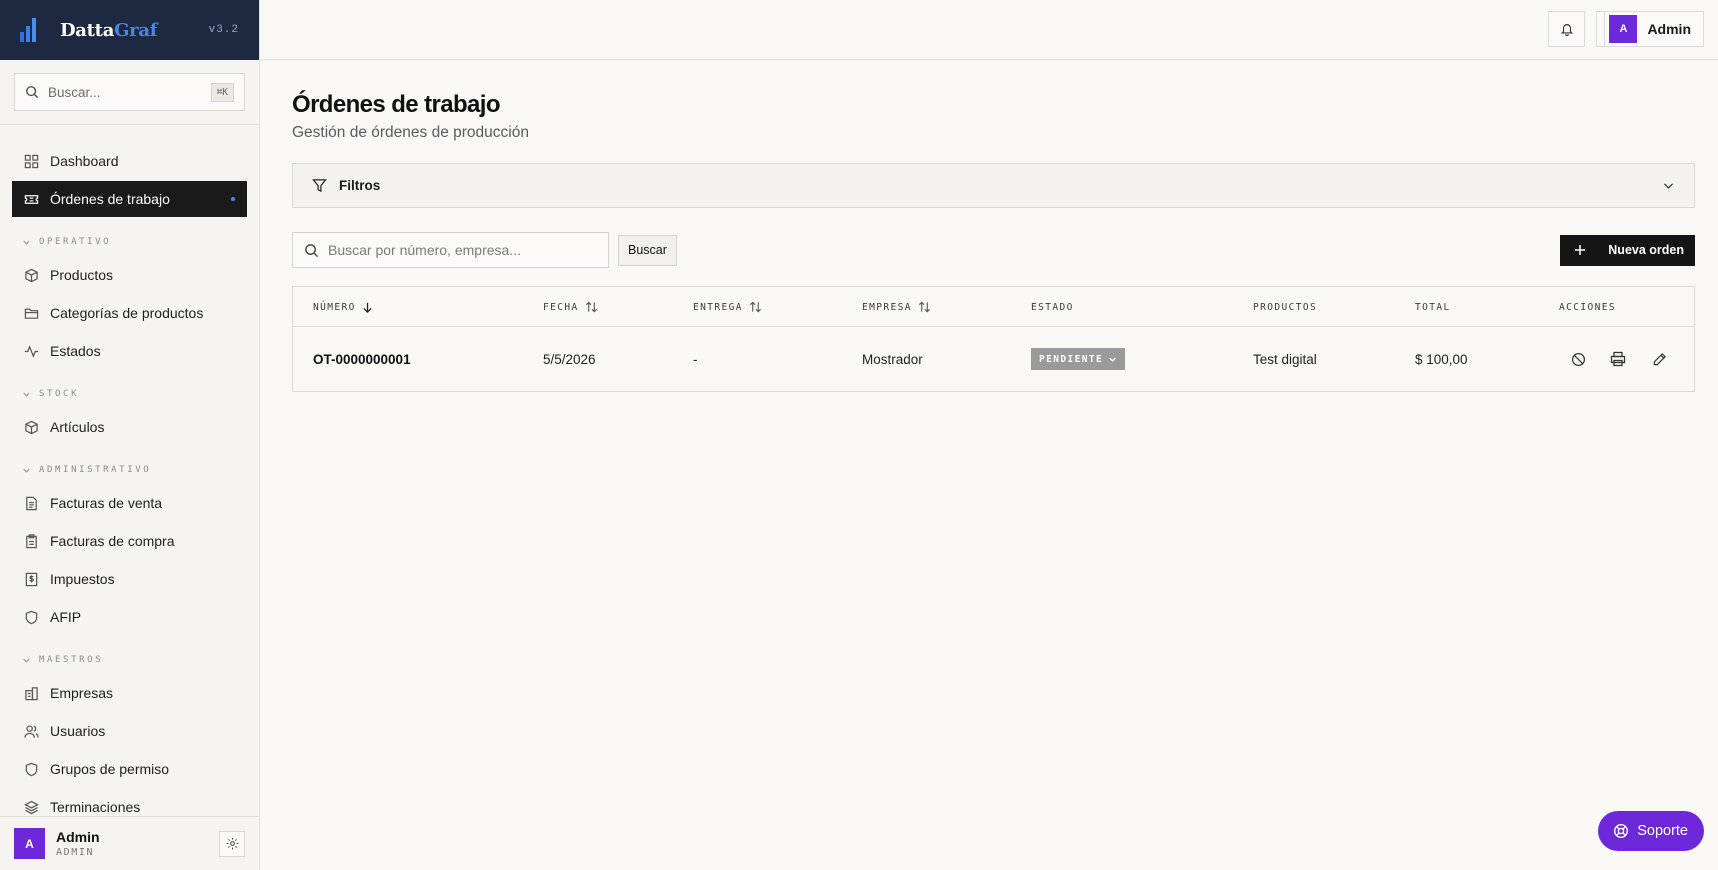 This screenshot has height=870, width=1718. I want to click on printer-icon, so click(1618, 359).